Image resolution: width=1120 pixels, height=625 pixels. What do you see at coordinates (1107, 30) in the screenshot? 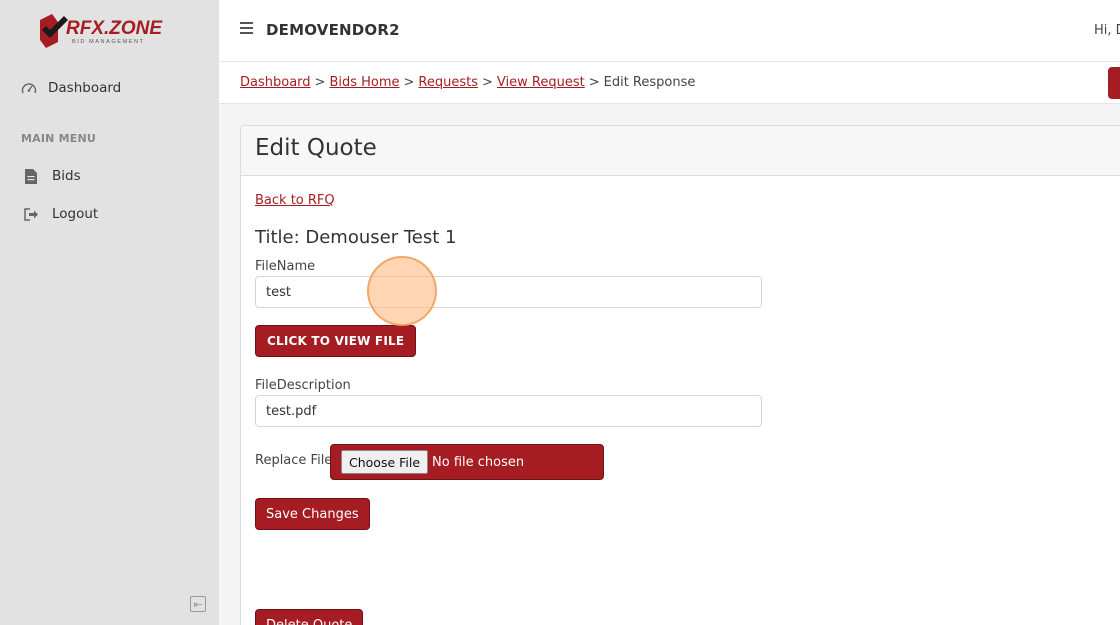
I see `user-greeting: Hi, D` at bounding box center [1107, 30].